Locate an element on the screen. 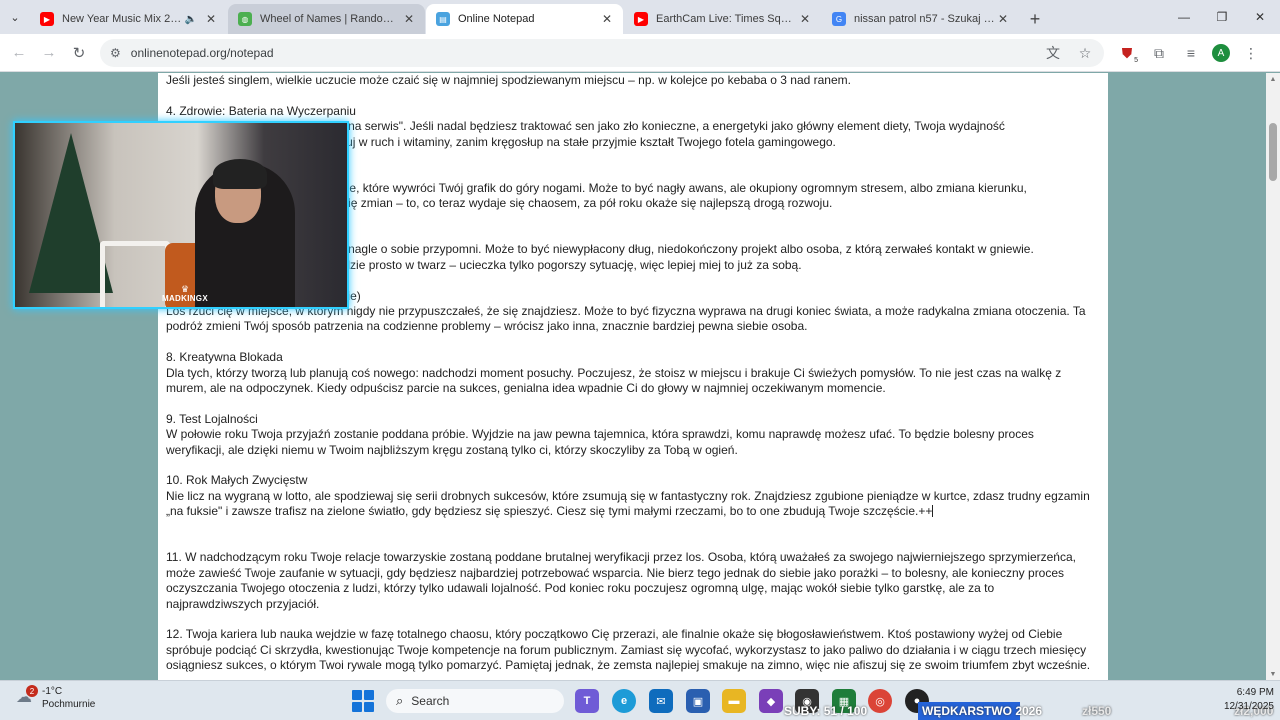  text-caret is located at coordinates (933, 511).